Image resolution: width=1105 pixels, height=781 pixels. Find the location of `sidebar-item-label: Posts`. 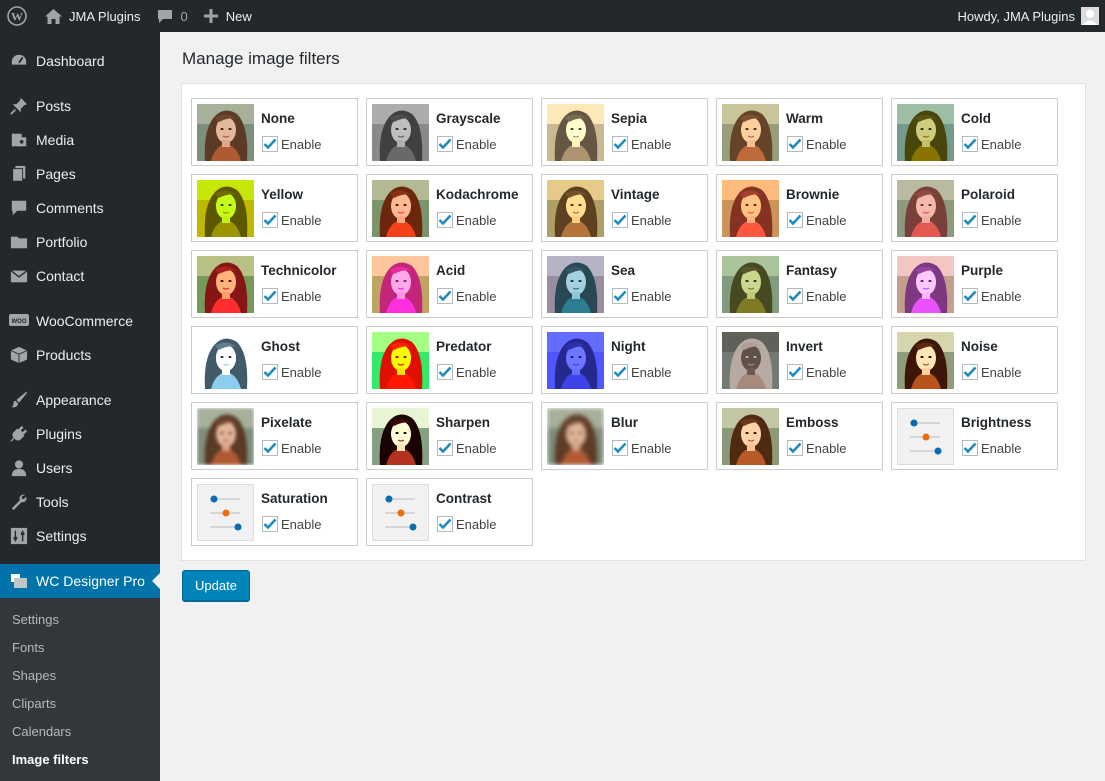

sidebar-item-label: Posts is located at coordinates (54, 106).